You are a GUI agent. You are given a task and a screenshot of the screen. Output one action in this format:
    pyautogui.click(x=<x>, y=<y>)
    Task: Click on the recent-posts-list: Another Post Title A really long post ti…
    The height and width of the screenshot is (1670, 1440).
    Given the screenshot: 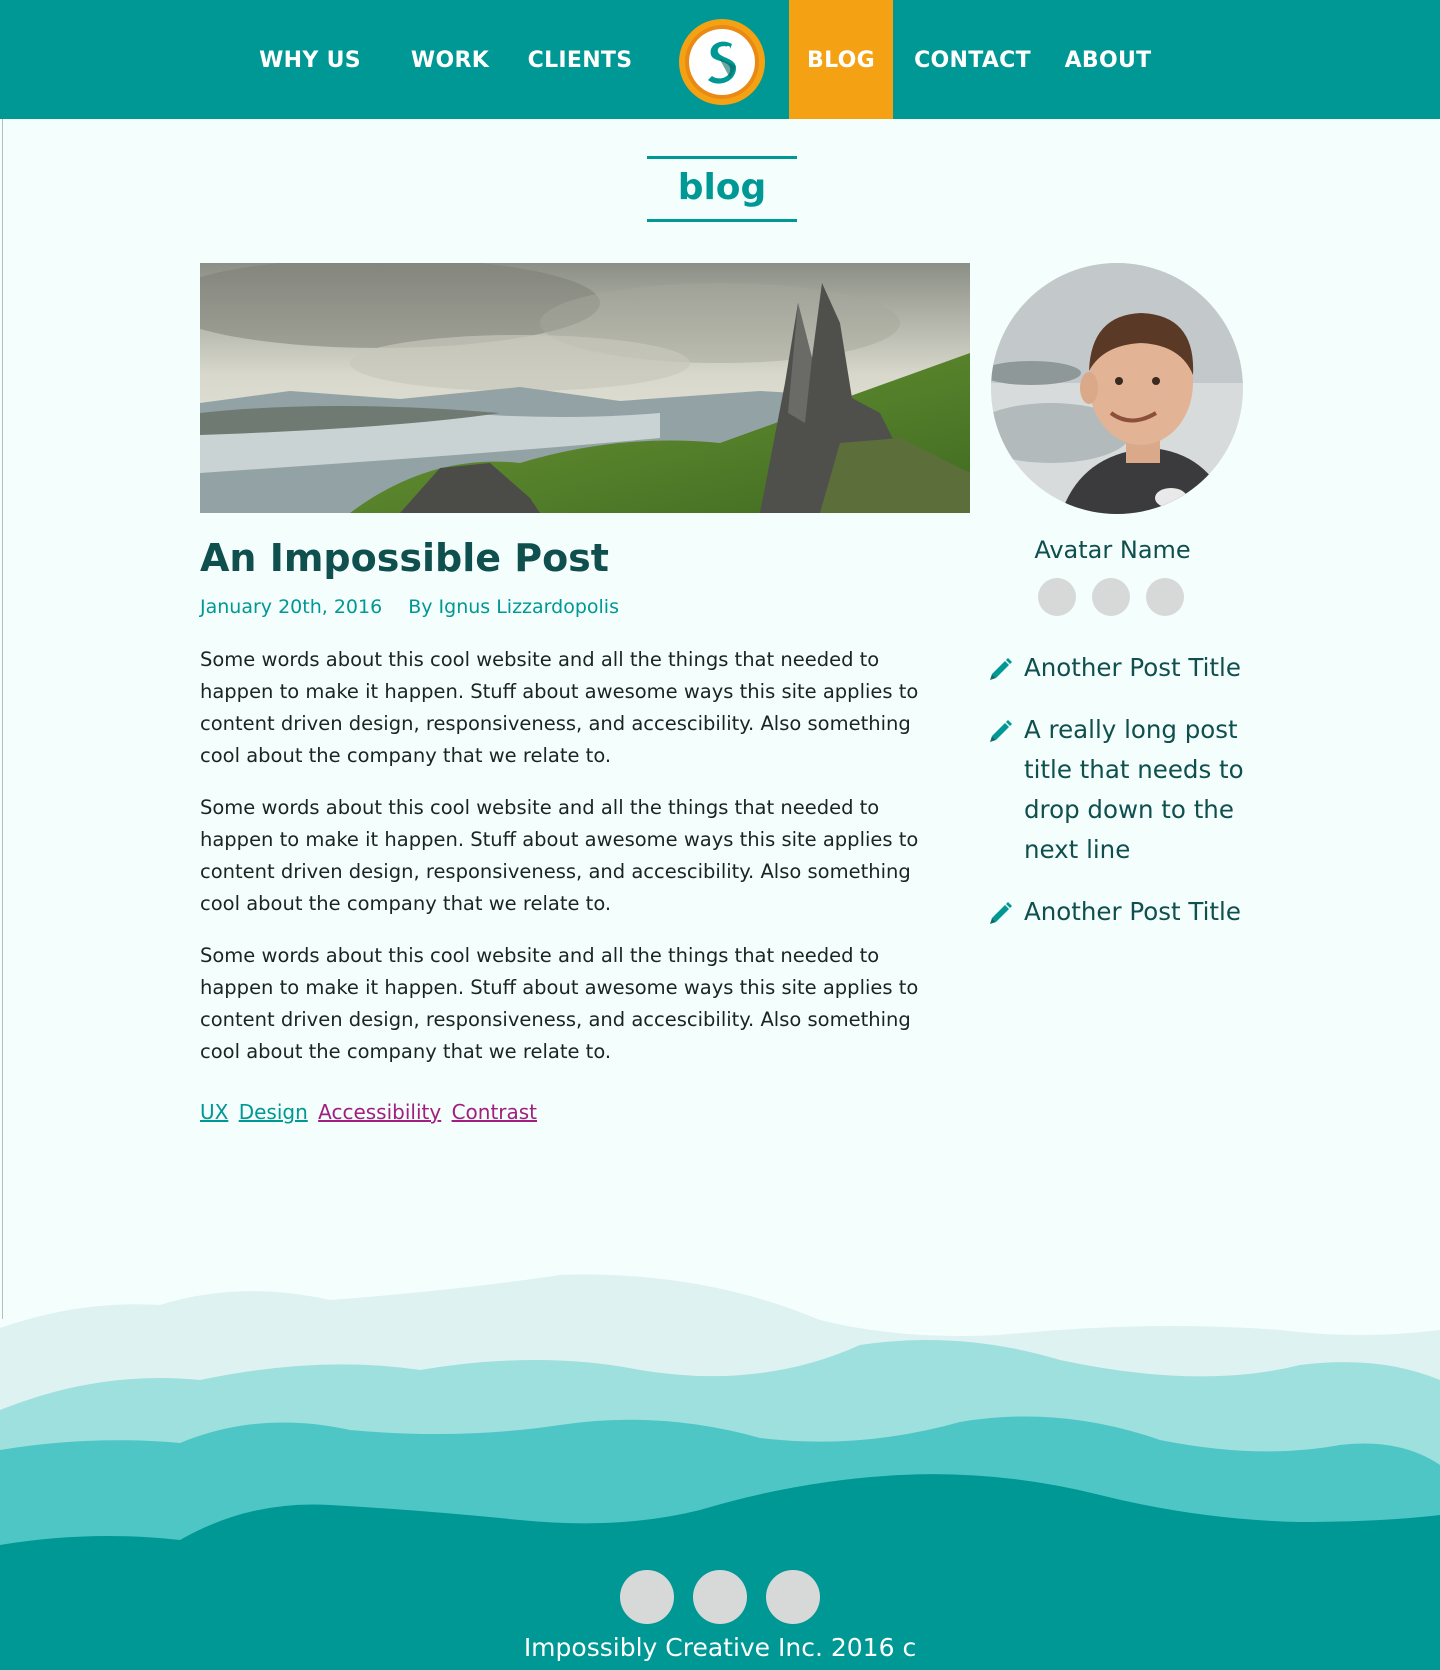 What is the action you would take?
    pyautogui.click(x=1123, y=801)
    